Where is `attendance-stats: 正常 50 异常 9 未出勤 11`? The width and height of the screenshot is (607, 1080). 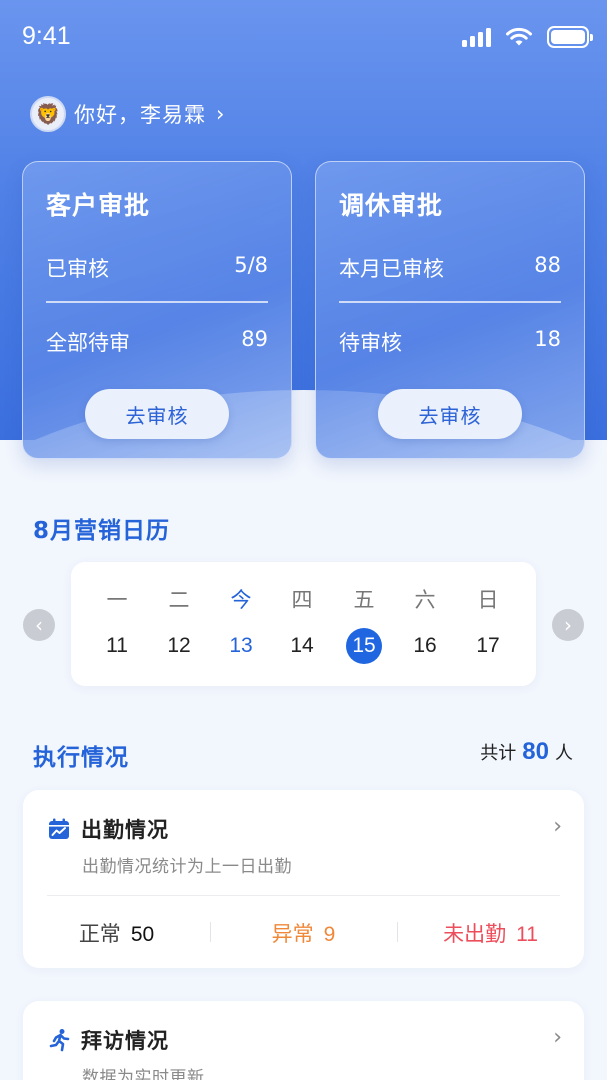
attendance-stats: 正常 50 异常 9 未出勤 11 is located at coordinates (303, 933).